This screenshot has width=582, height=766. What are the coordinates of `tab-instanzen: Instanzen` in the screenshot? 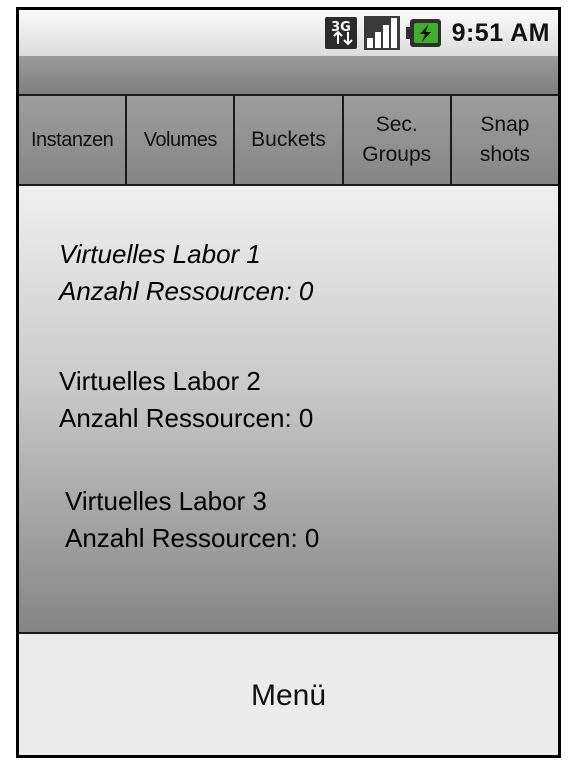 It's located at (73, 140).